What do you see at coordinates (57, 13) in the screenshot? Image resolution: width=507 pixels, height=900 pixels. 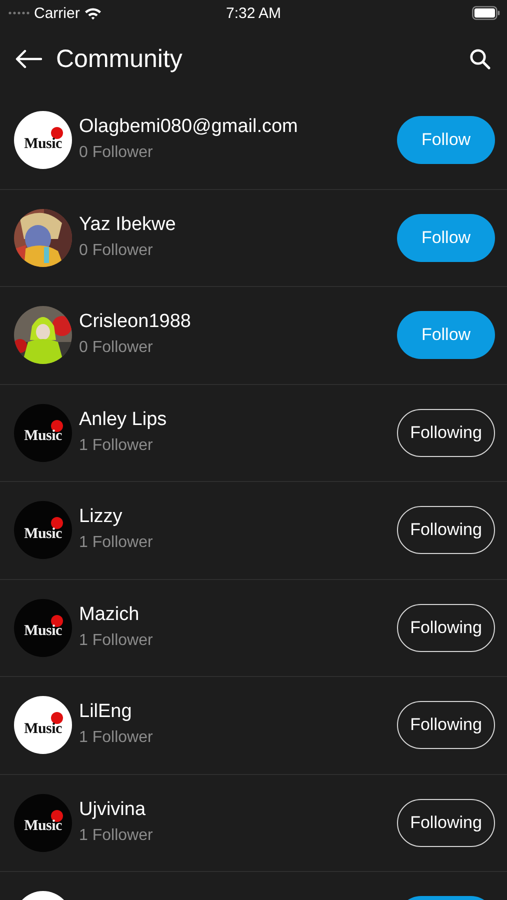 I see `carrier-name: Carrier` at bounding box center [57, 13].